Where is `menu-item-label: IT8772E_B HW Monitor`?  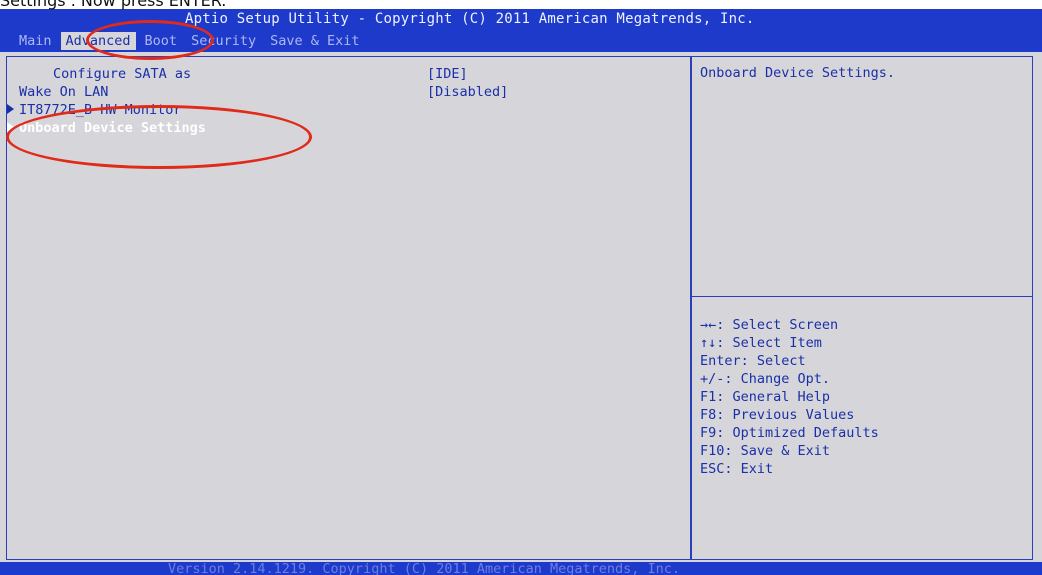
menu-item-label: IT8772E_B HW Monitor is located at coordinates (100, 110).